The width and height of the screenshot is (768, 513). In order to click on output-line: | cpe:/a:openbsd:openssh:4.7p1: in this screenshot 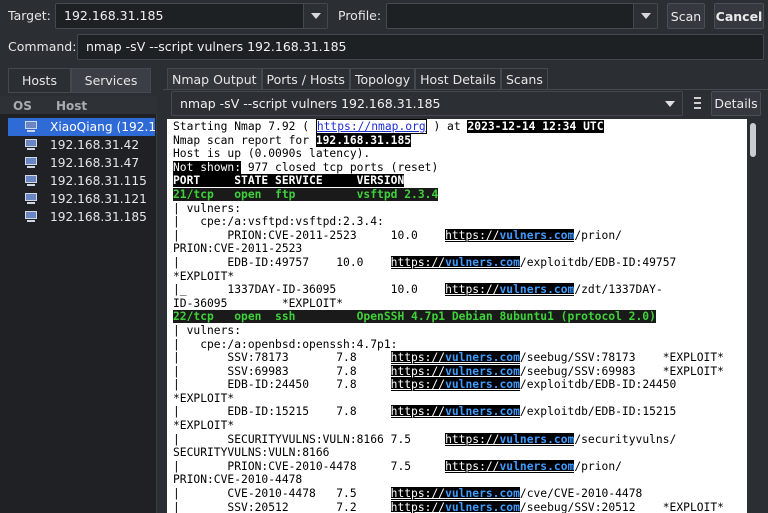, I will do `click(285, 344)`.